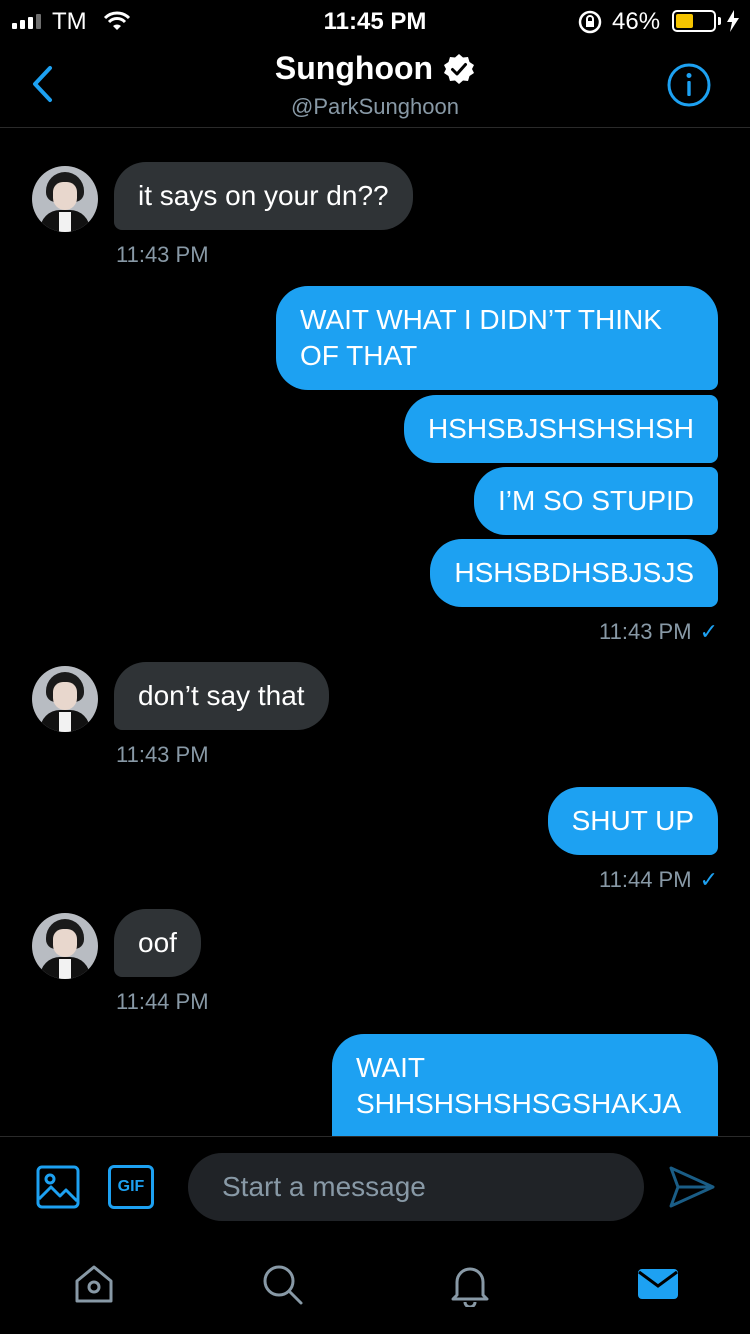  I want to click on conversation-handle: @ParkSunghoon, so click(375, 106).